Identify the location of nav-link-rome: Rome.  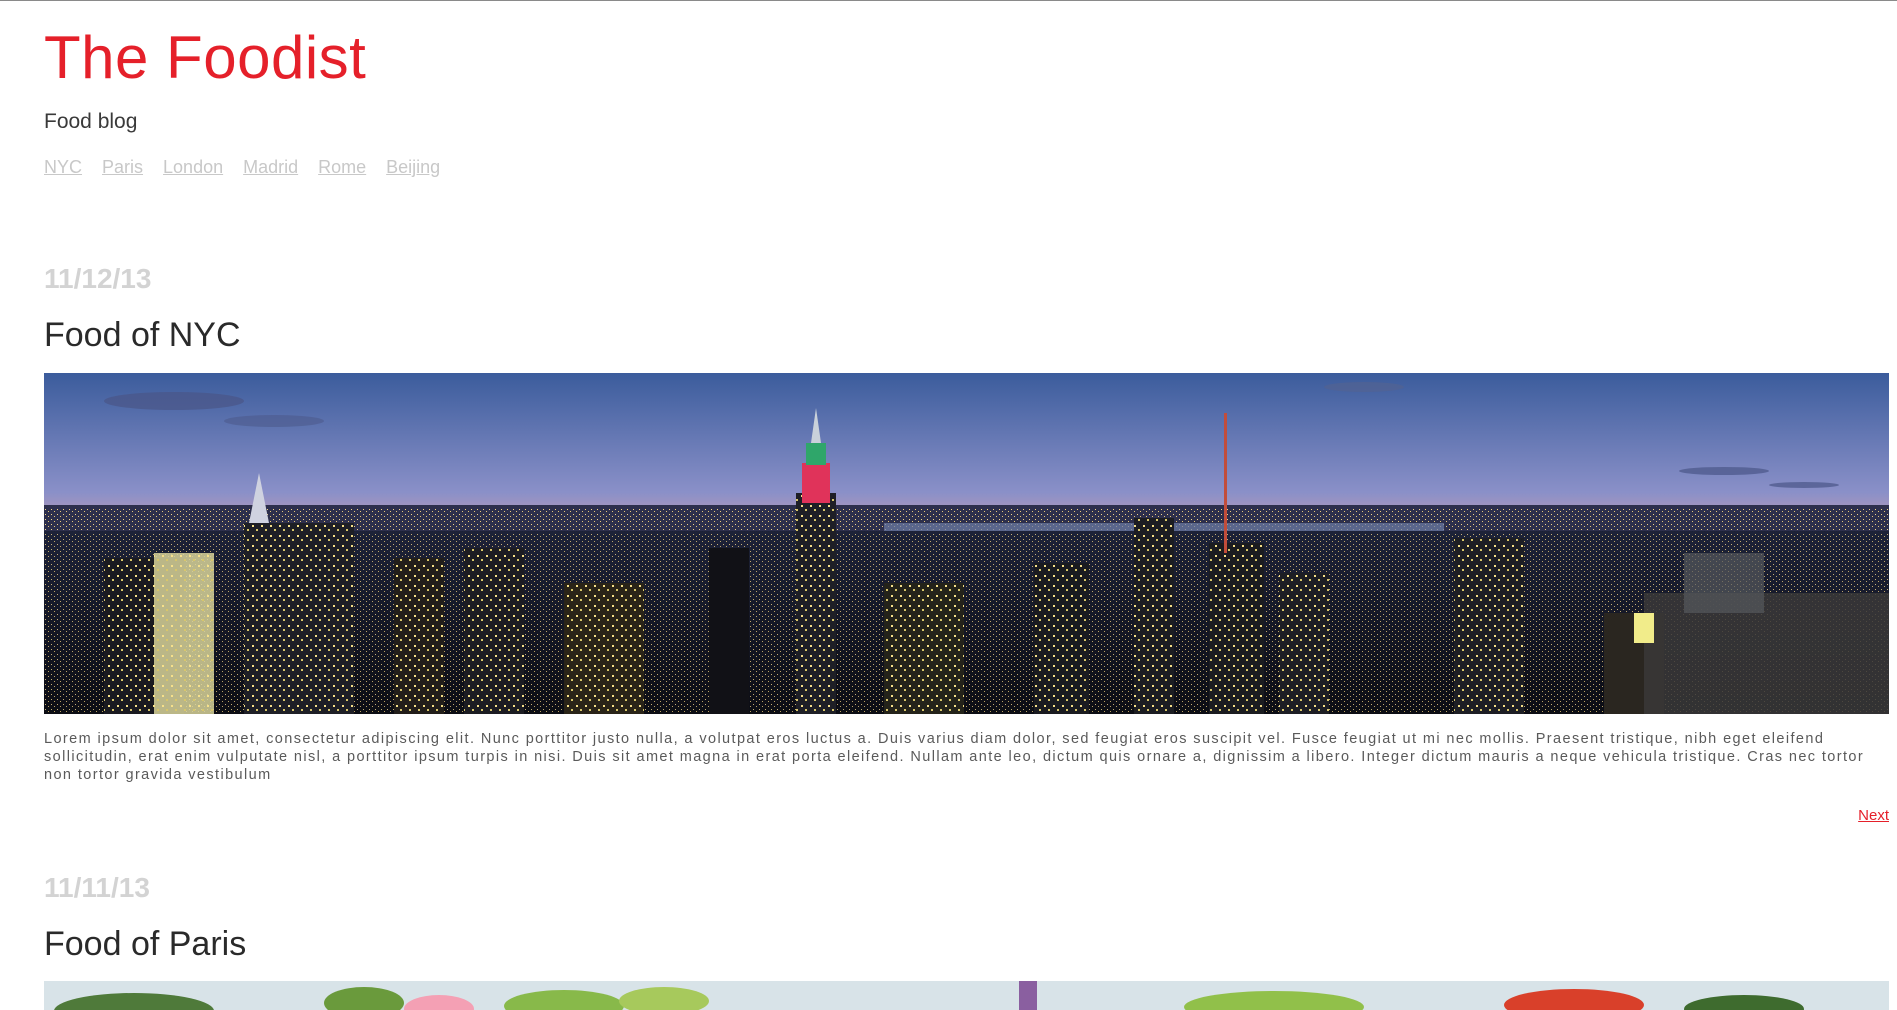
(342, 167).